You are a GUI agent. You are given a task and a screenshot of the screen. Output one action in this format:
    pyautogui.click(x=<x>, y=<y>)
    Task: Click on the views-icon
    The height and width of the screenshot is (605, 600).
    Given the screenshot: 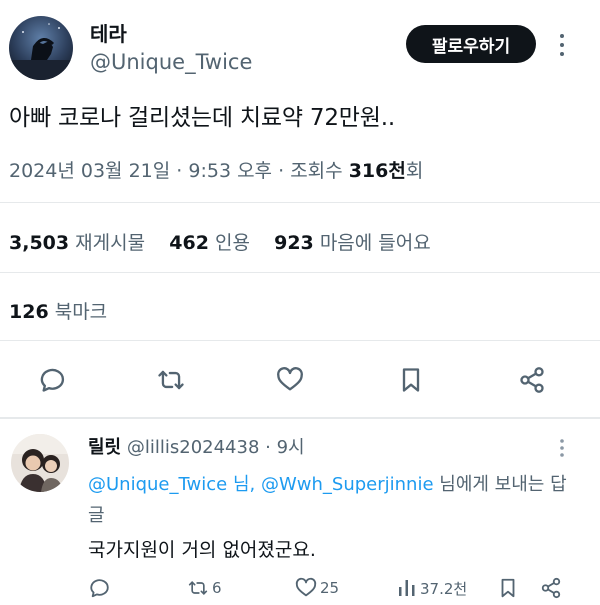 What is the action you would take?
    pyautogui.click(x=407, y=588)
    